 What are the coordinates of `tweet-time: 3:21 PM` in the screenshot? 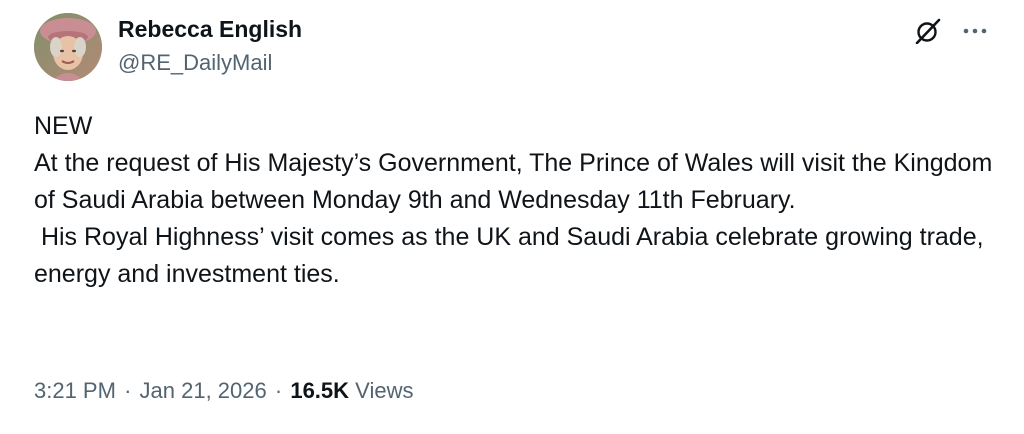 It's located at (75, 390).